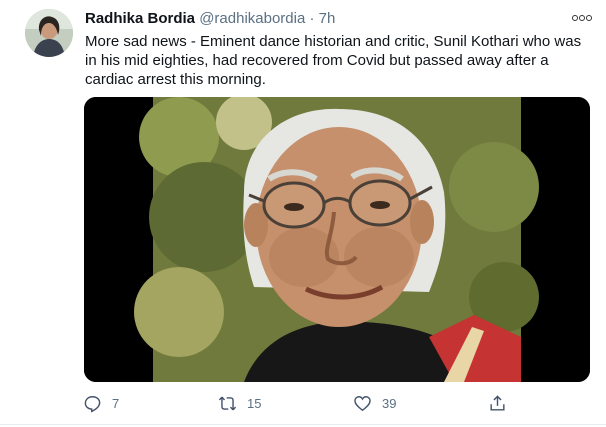 The image size is (606, 427). I want to click on reply-icon, so click(92, 404).